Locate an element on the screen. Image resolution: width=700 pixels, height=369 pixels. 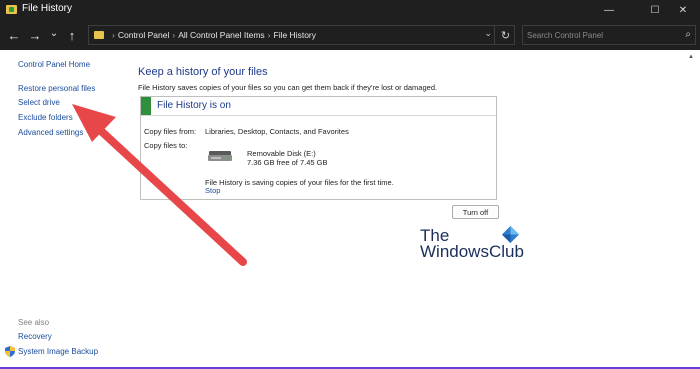
watermark-line2: WindowsClub is located at coordinates (472, 251).